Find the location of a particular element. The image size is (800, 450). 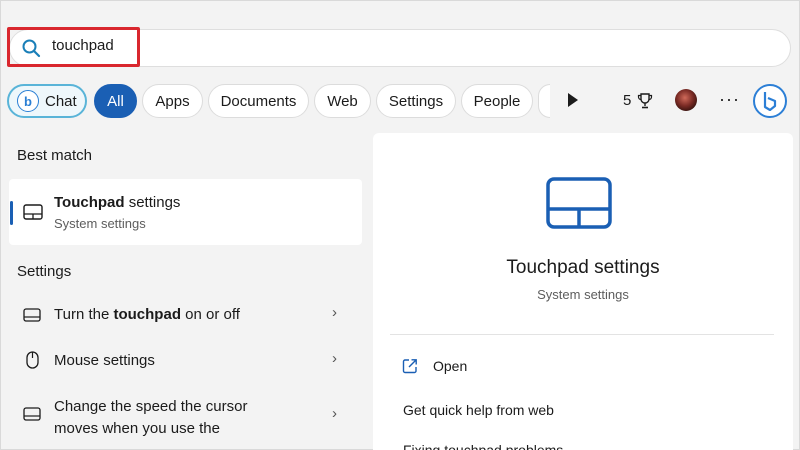

result-label-pre: Mouse settings is located at coordinates (104, 360).